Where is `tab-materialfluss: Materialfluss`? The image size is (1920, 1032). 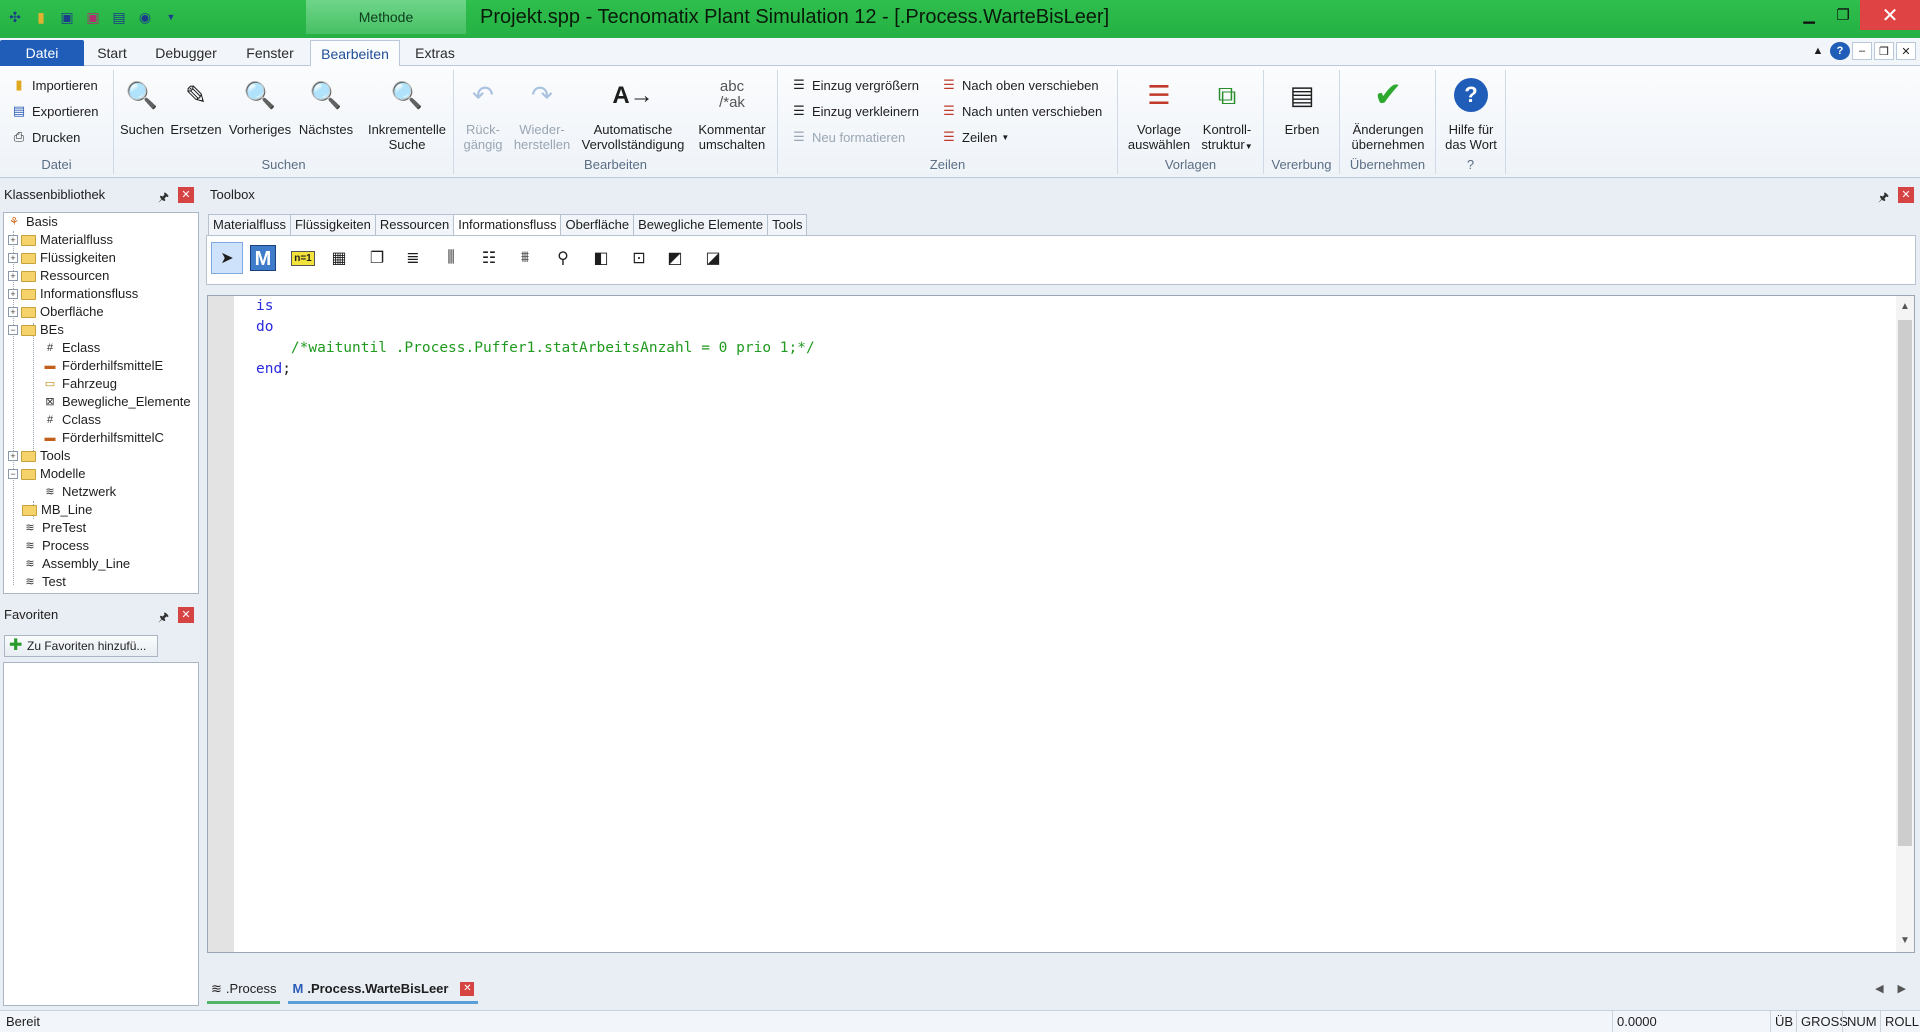 tab-materialfluss: Materialfluss is located at coordinates (249, 225).